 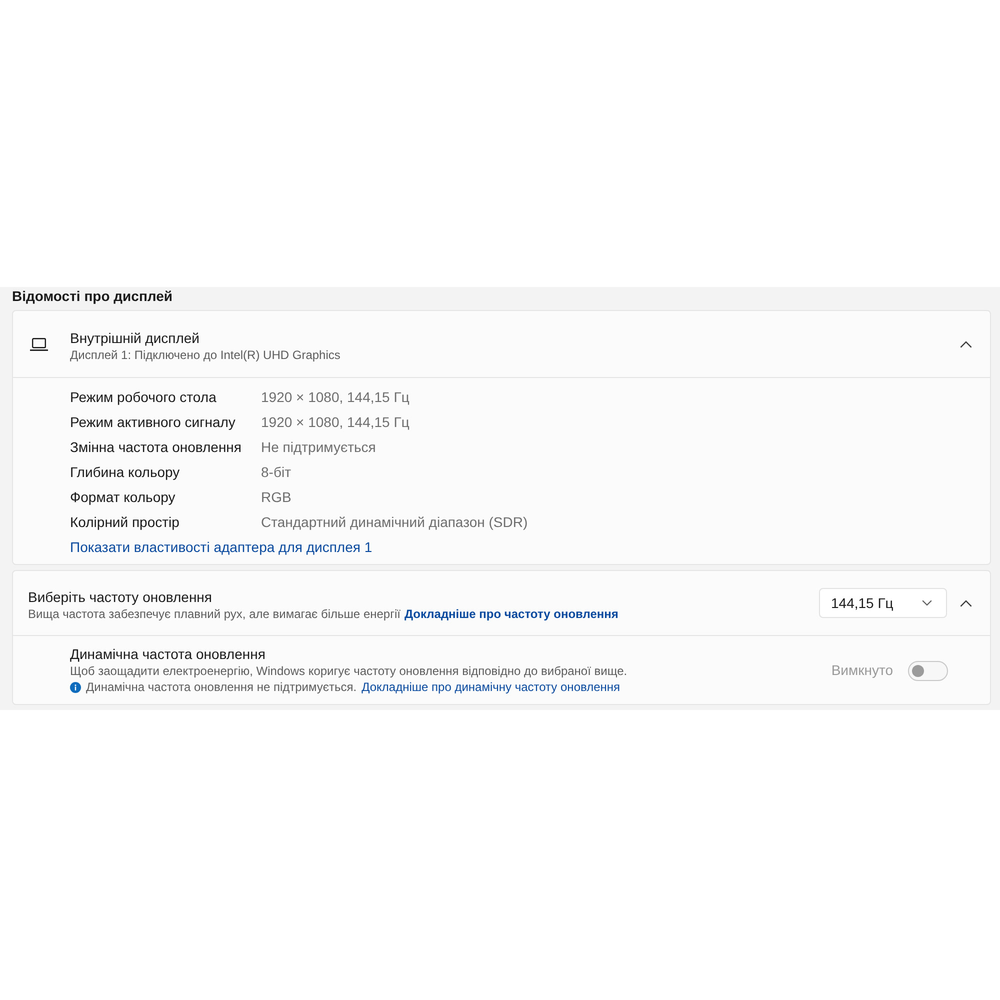 What do you see at coordinates (511, 614) in the screenshot?
I see `refresh-rate-learn-more-link: Докладніше про частоту оновлення` at bounding box center [511, 614].